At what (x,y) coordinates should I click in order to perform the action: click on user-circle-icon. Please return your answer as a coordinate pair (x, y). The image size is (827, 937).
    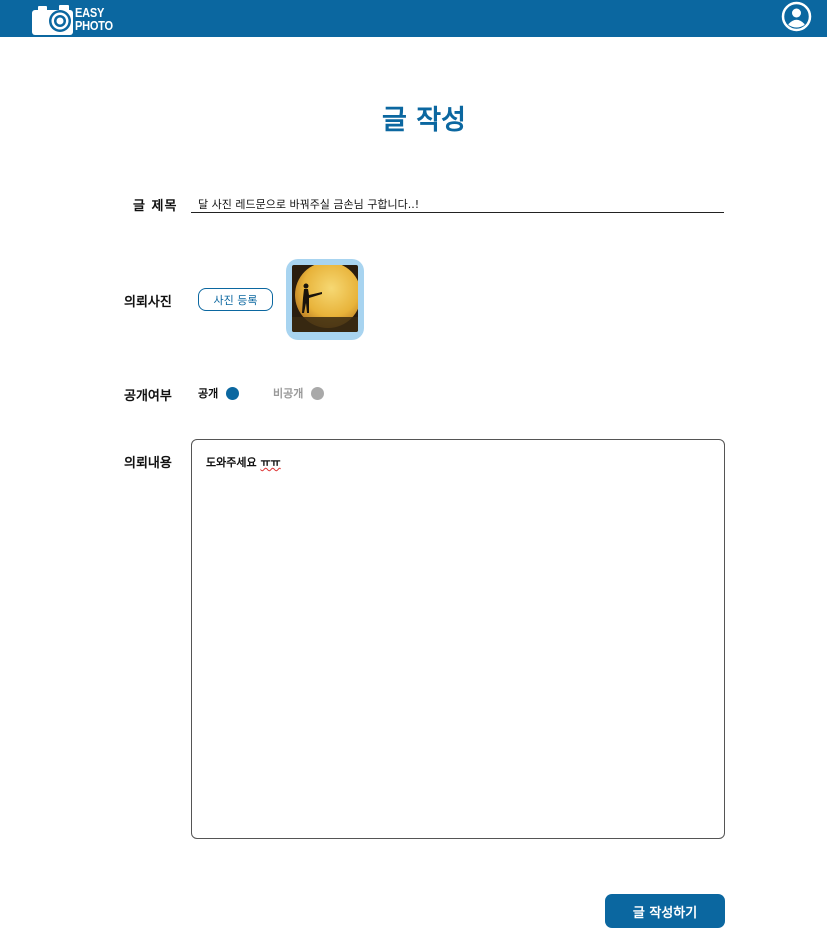
    Looking at the image, I should click on (796, 16).